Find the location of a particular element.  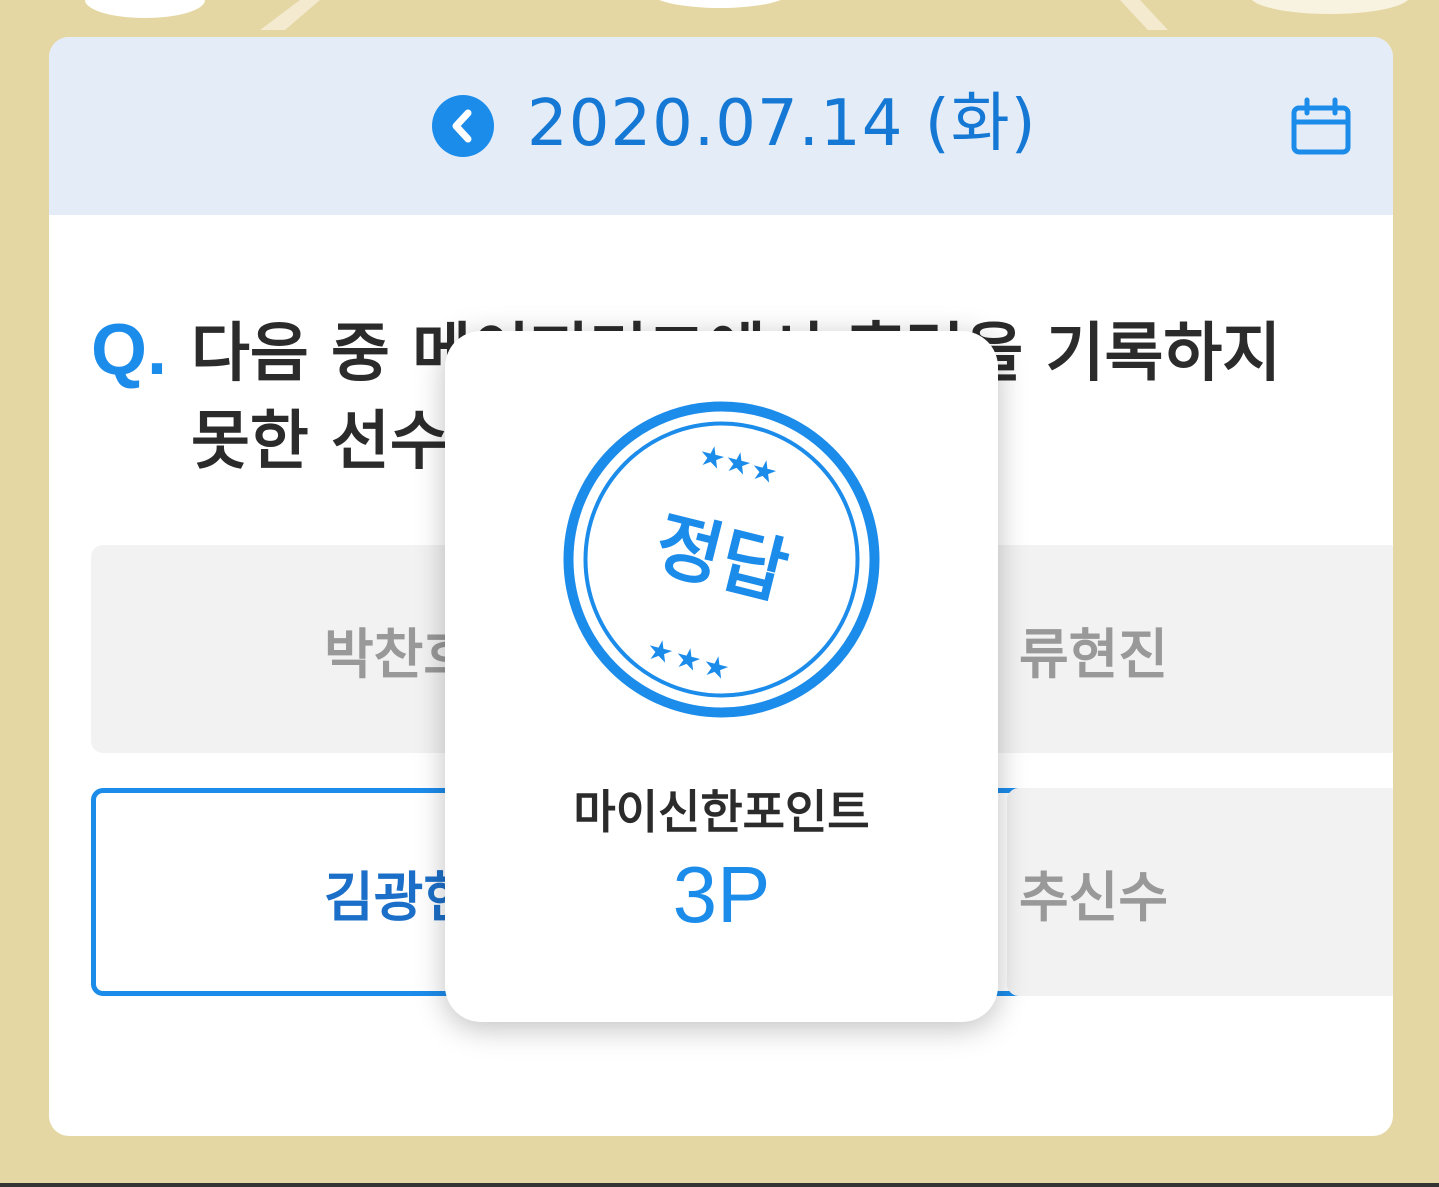

question-marker: Q. is located at coordinates (129, 350).